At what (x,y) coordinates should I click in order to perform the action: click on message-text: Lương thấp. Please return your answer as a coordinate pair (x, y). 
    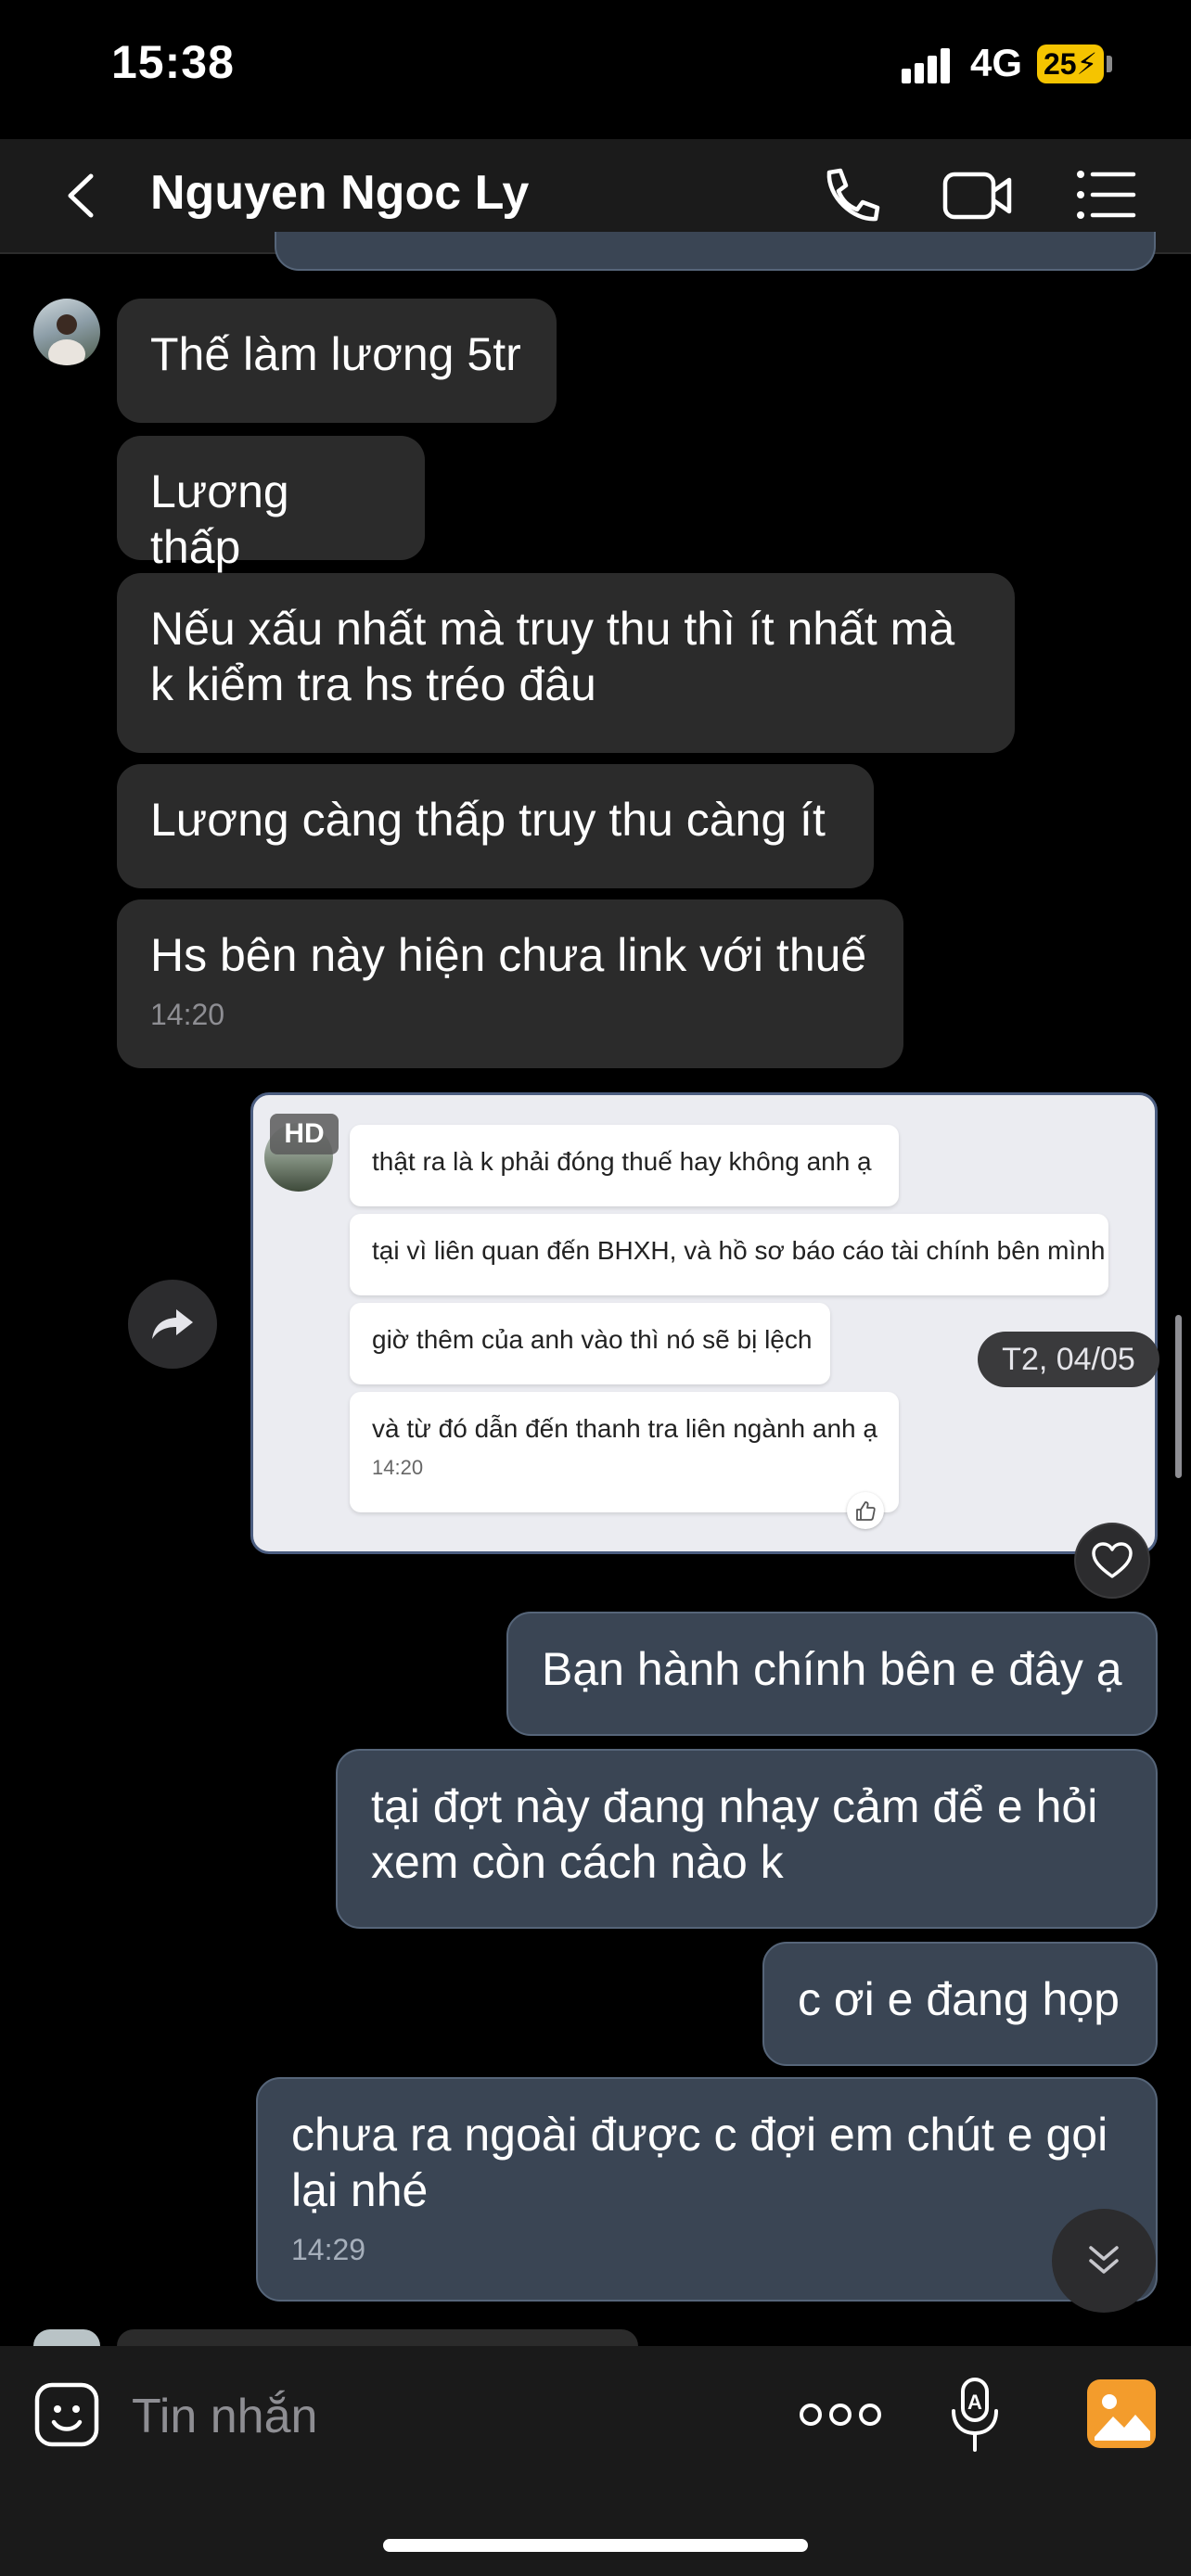
    Looking at the image, I should click on (219, 519).